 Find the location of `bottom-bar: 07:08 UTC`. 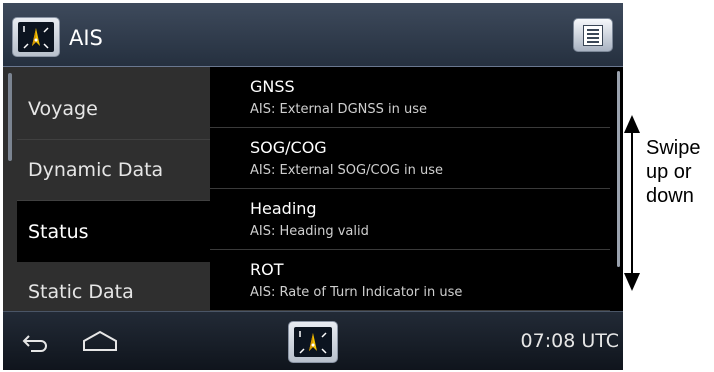

bottom-bar: 07:08 UTC is located at coordinates (313, 340).